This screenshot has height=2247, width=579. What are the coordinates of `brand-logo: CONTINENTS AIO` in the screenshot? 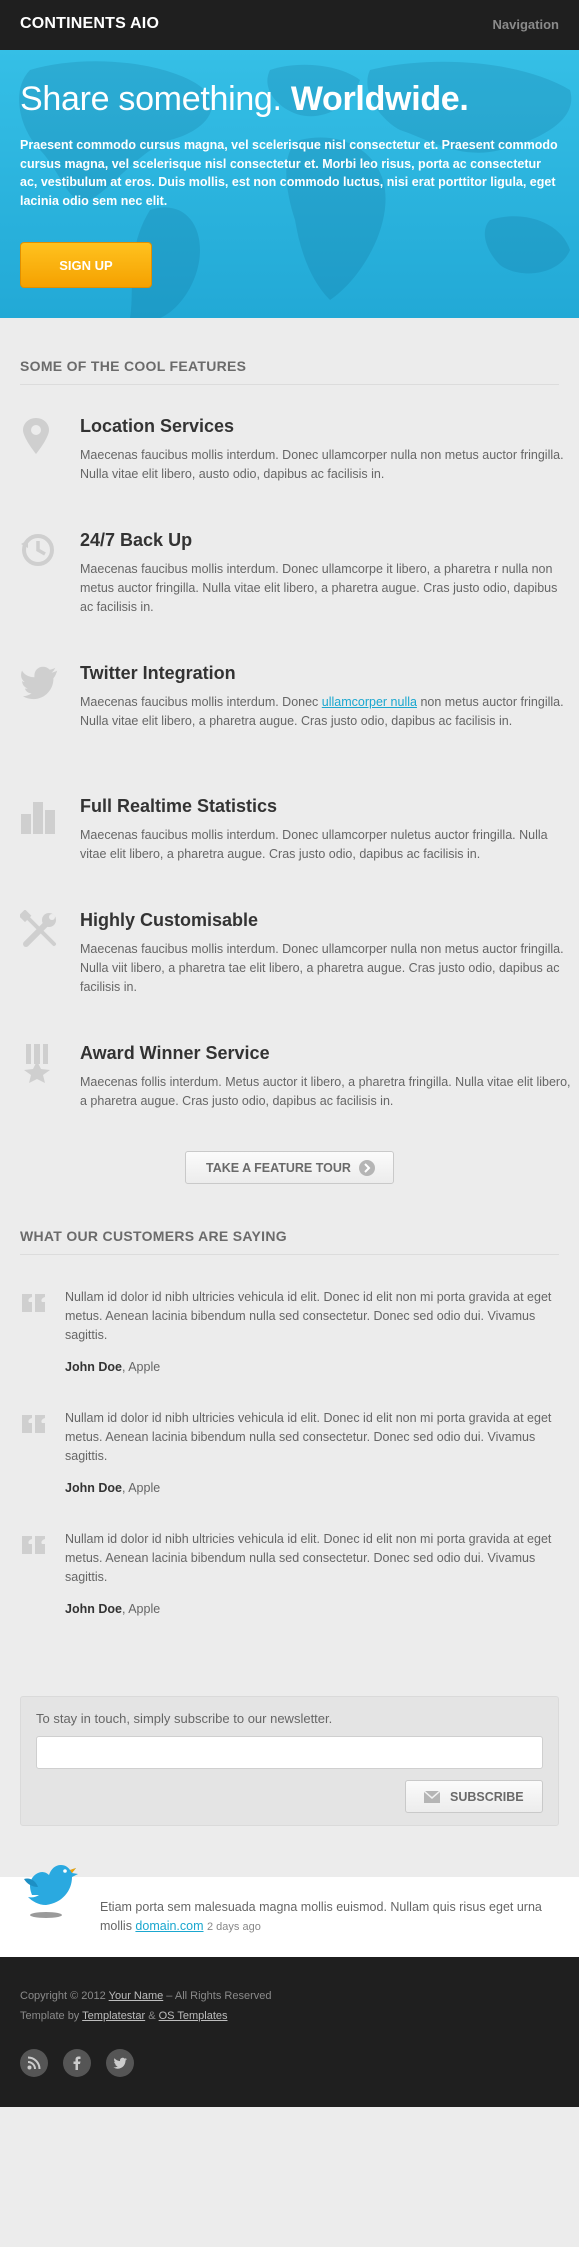 It's located at (89, 24).